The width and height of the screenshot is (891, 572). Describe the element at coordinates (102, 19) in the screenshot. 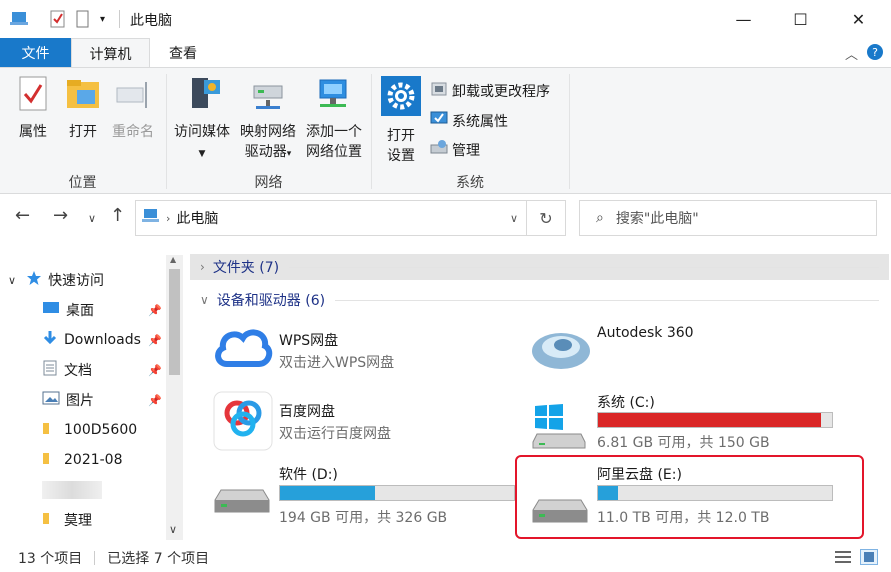

I see `quick-access-dropdown-icon: ▾` at that location.